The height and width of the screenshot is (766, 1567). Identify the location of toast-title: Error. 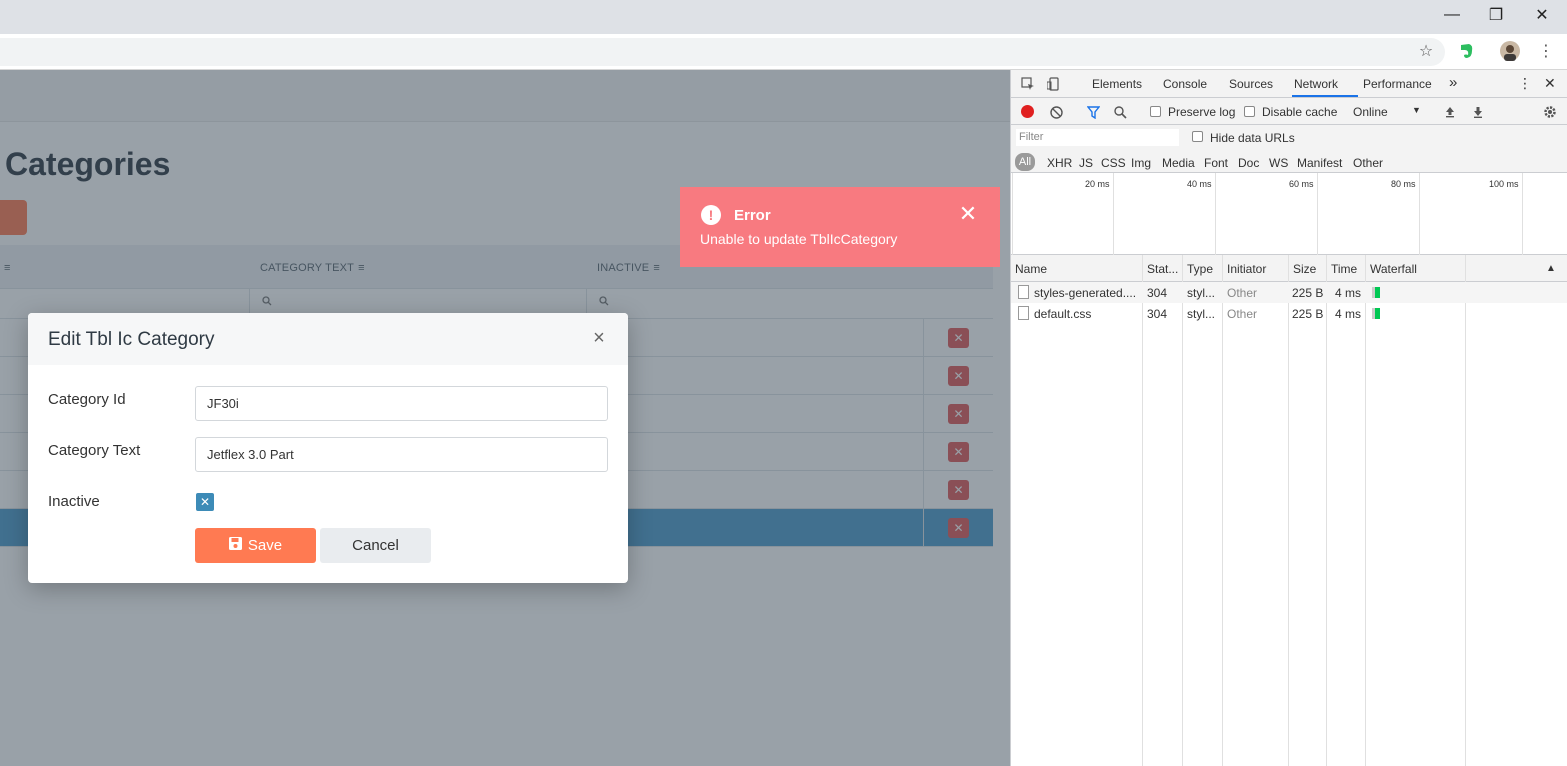
(752, 215).